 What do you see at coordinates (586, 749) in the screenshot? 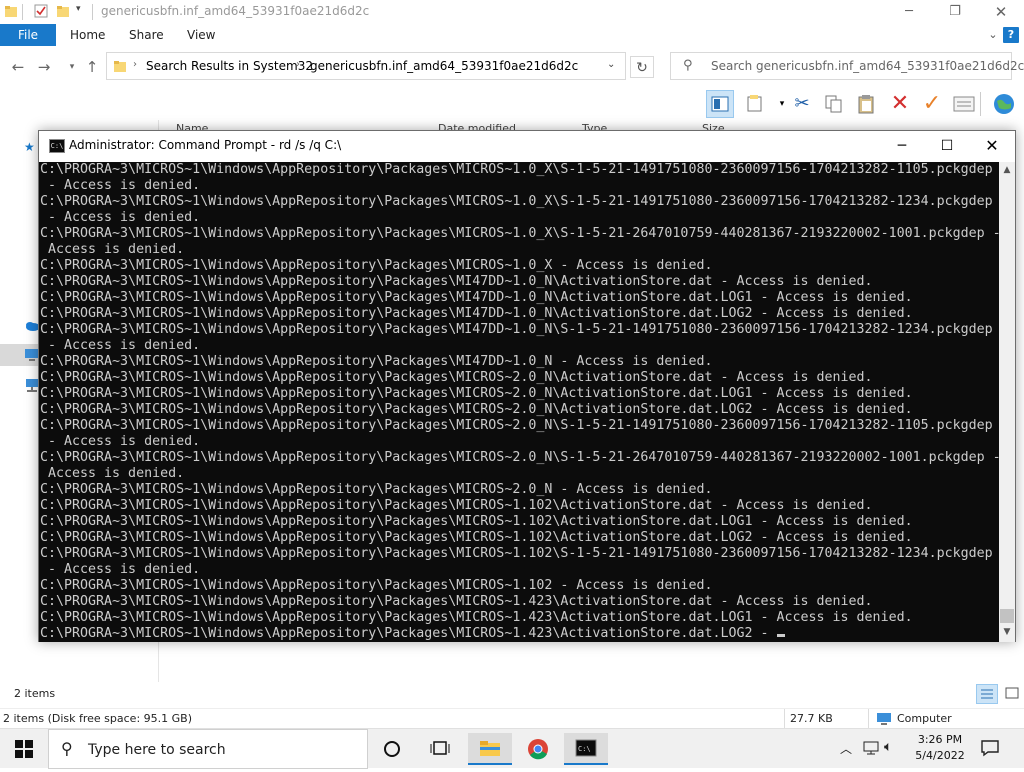
I see `command-prompt-taskbar-icon: C:\` at bounding box center [586, 749].